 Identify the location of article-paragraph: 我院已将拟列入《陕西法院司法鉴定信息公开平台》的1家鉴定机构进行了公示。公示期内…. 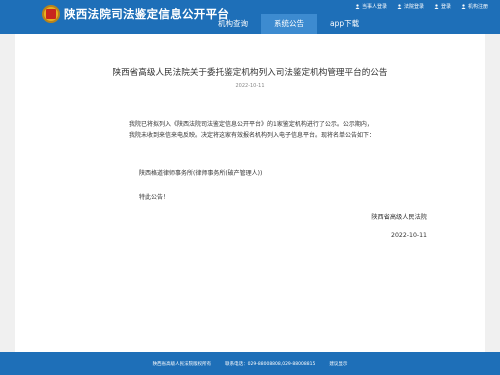
(252, 130).